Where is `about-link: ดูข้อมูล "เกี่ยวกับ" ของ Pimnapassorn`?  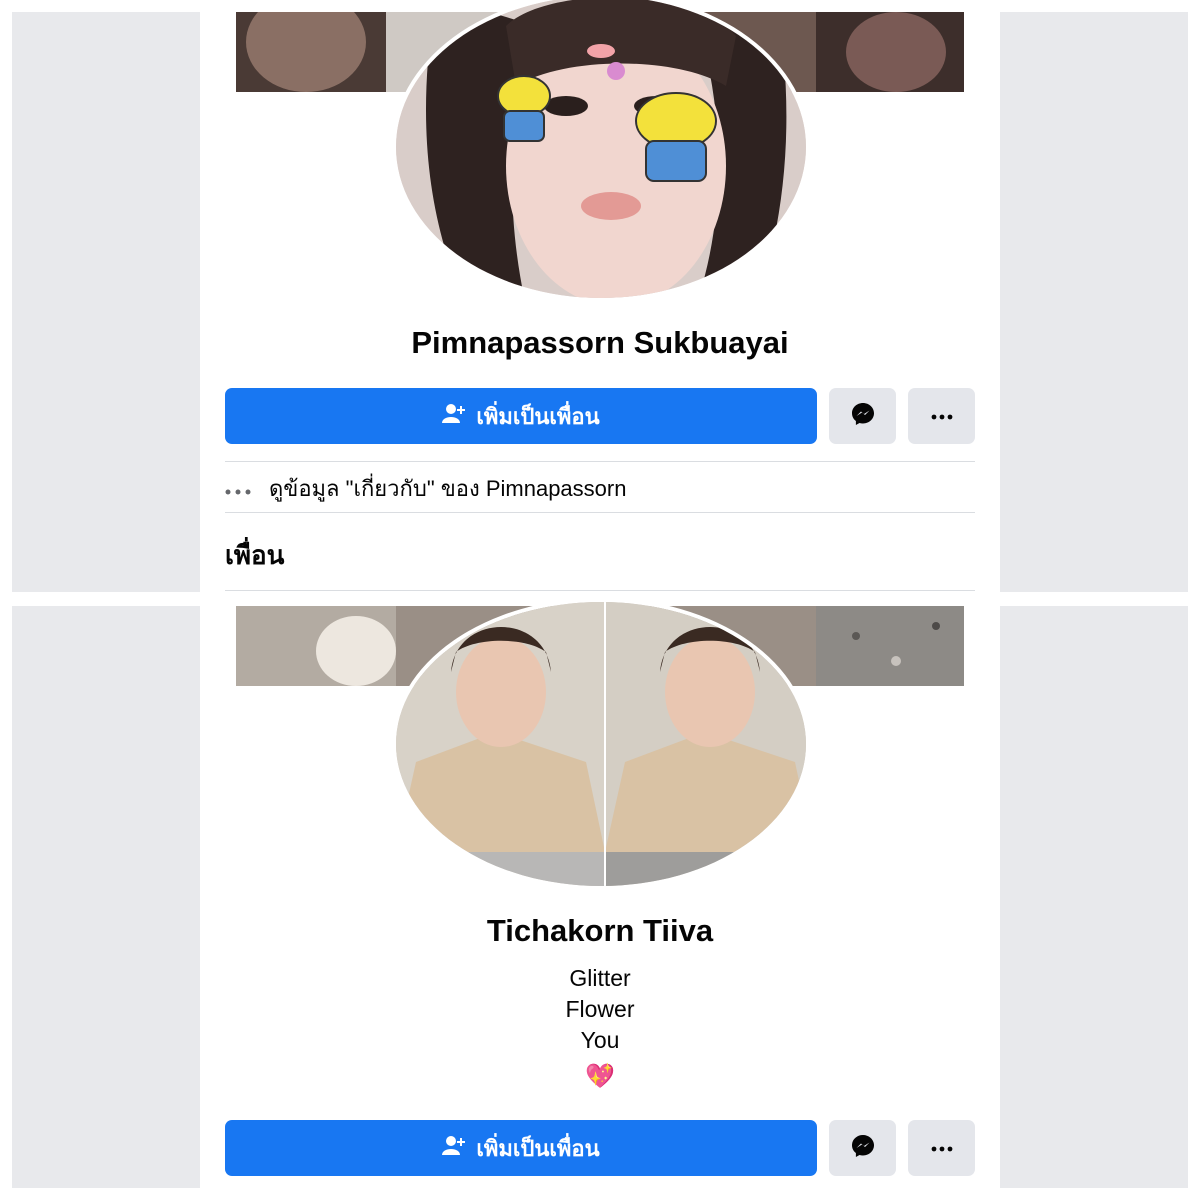 about-link: ดูข้อมูล "เกี่ยวกับ" ของ Pimnapassorn is located at coordinates (600, 488).